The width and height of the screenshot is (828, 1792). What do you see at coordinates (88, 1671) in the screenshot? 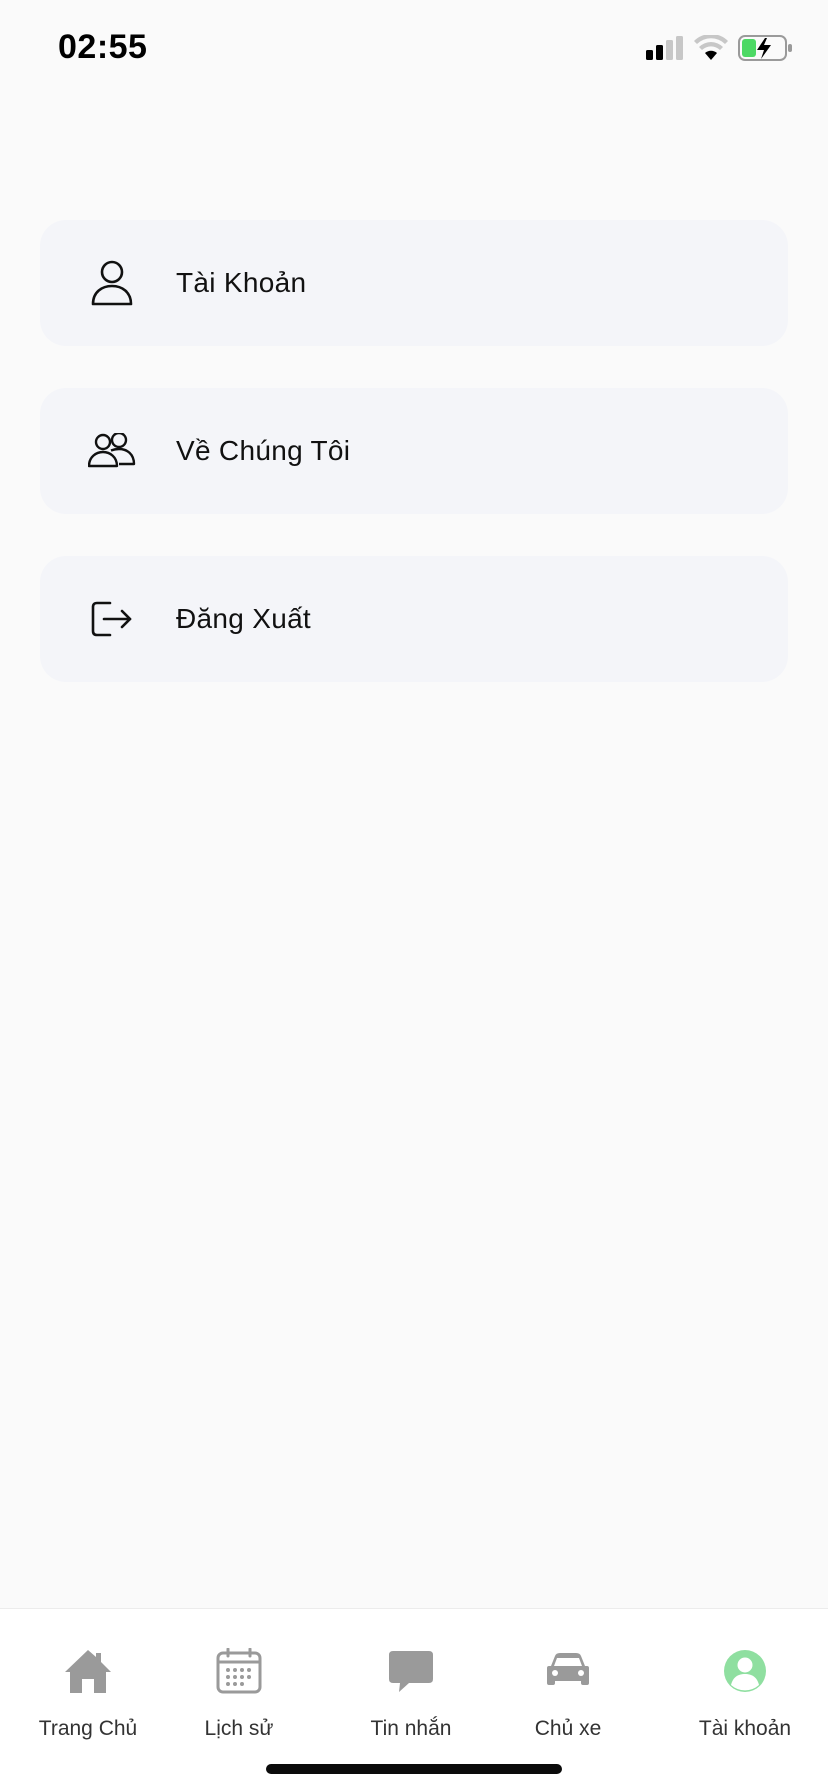
I see `home-icon` at bounding box center [88, 1671].